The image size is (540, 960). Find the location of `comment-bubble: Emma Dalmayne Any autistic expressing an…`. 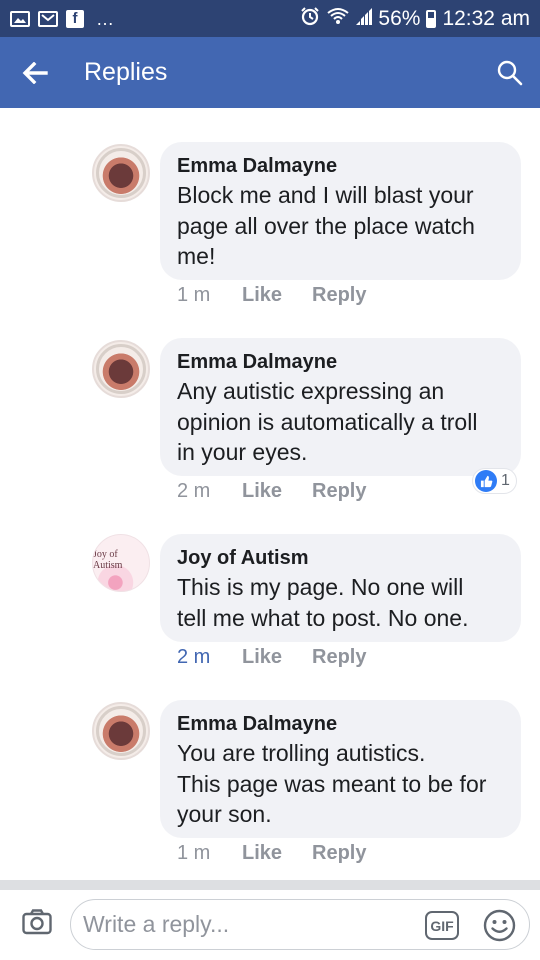

comment-bubble: Emma Dalmayne Any autistic expressing an… is located at coordinates (340, 407).